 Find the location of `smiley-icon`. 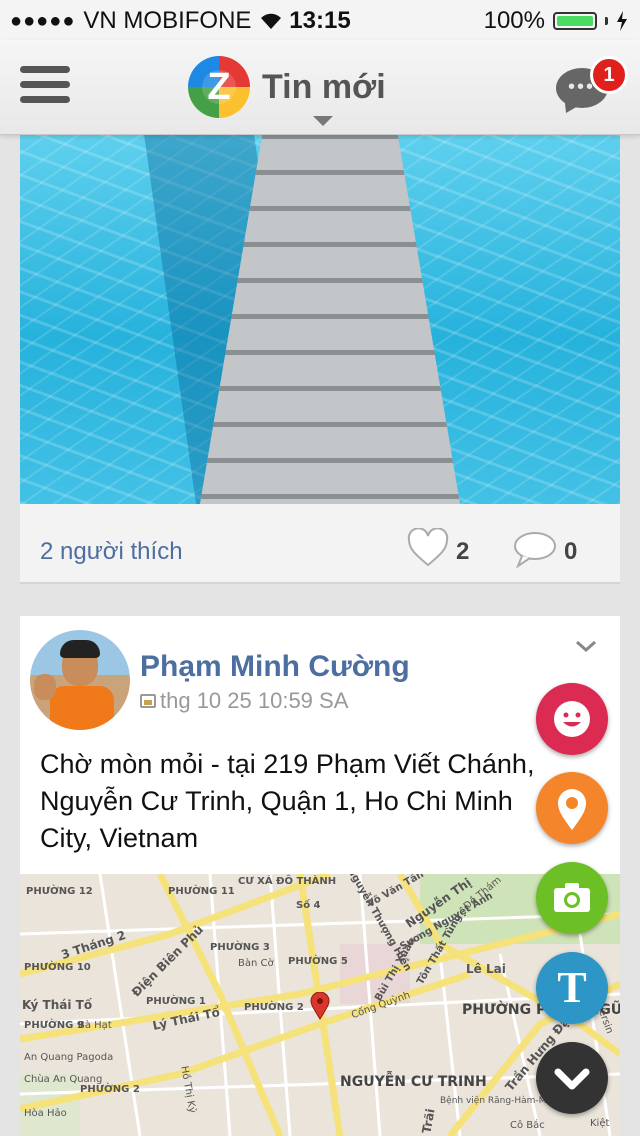

smiley-icon is located at coordinates (572, 719).